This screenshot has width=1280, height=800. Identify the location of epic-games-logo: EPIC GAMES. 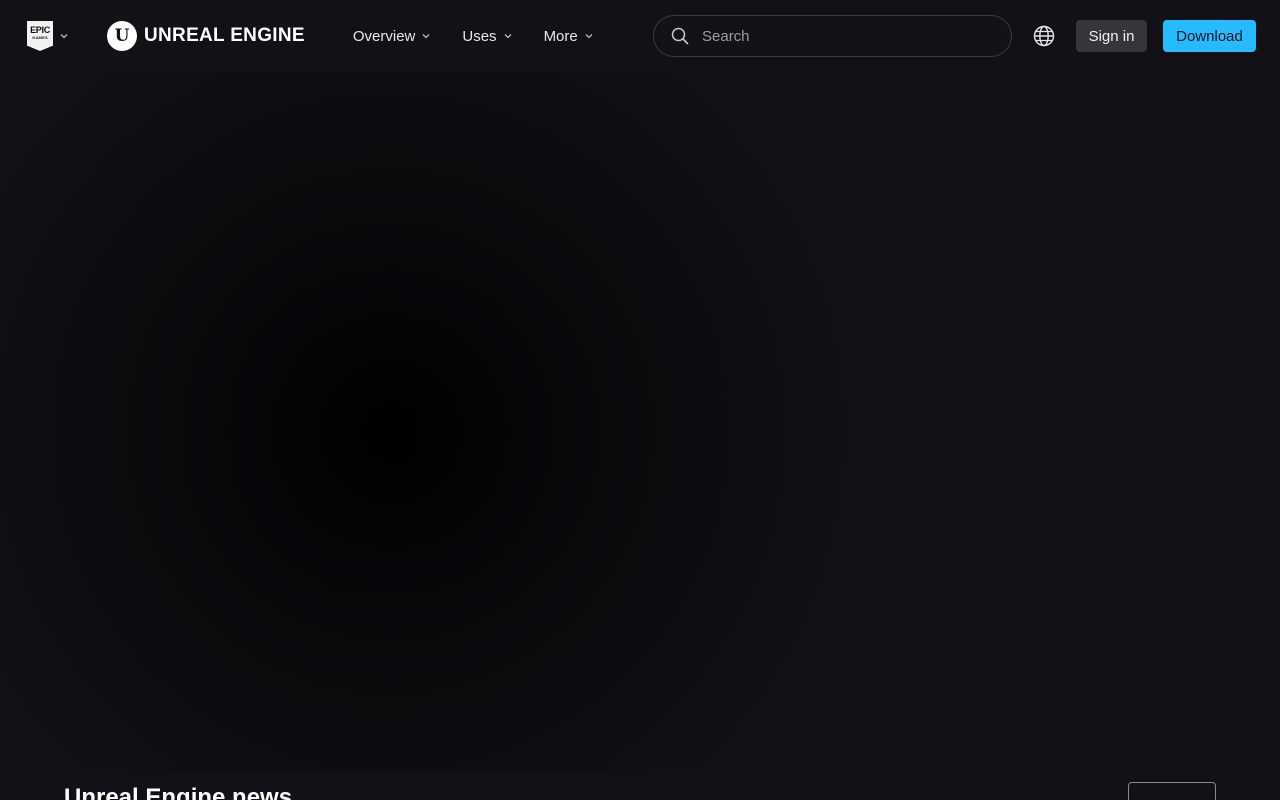
(40, 36).